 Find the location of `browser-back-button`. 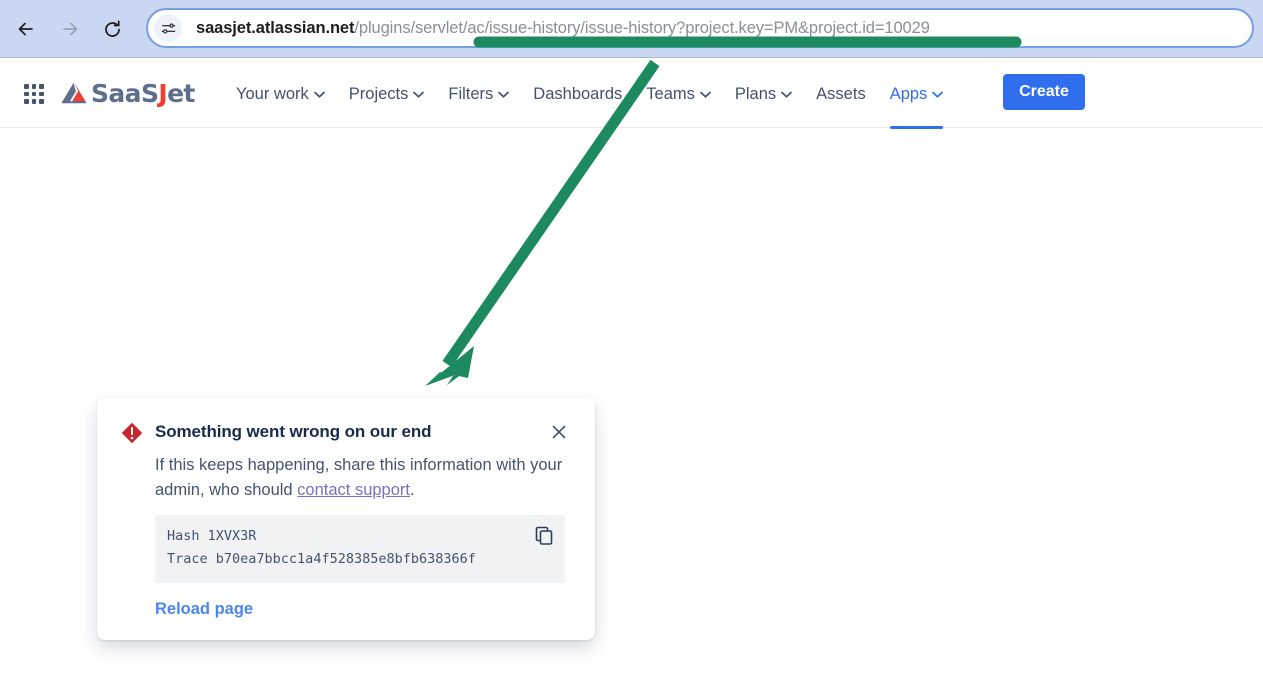

browser-back-button is located at coordinates (26, 29).